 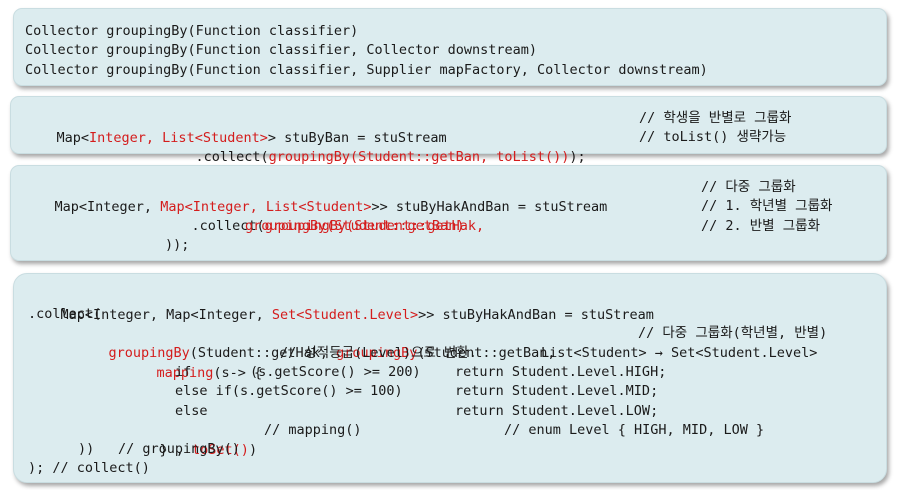 What do you see at coordinates (536, 315) in the screenshot?
I see `code-text: >> stuByHakAndBan = stuStream` at bounding box center [536, 315].